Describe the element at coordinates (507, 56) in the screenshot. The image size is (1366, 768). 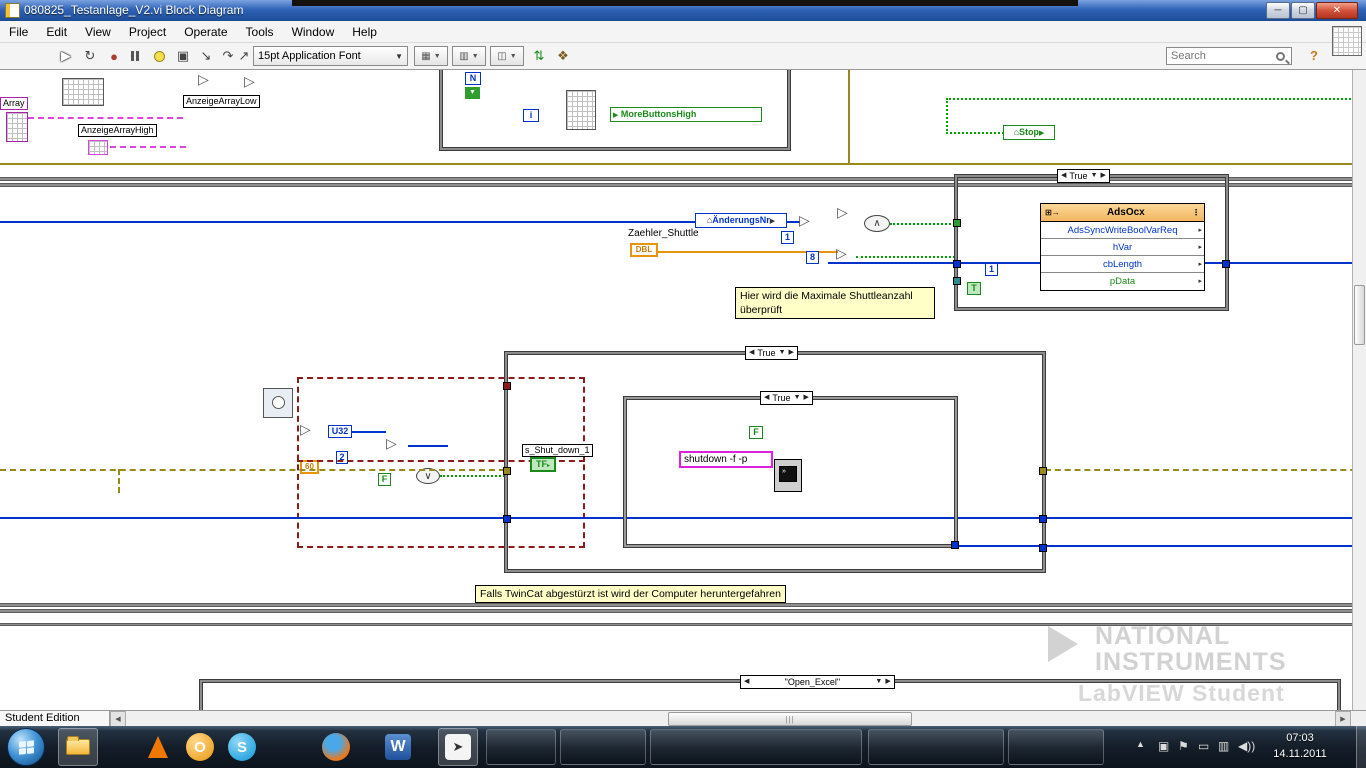
I see `resize-objects-dropdown: ◫ ▼` at that location.